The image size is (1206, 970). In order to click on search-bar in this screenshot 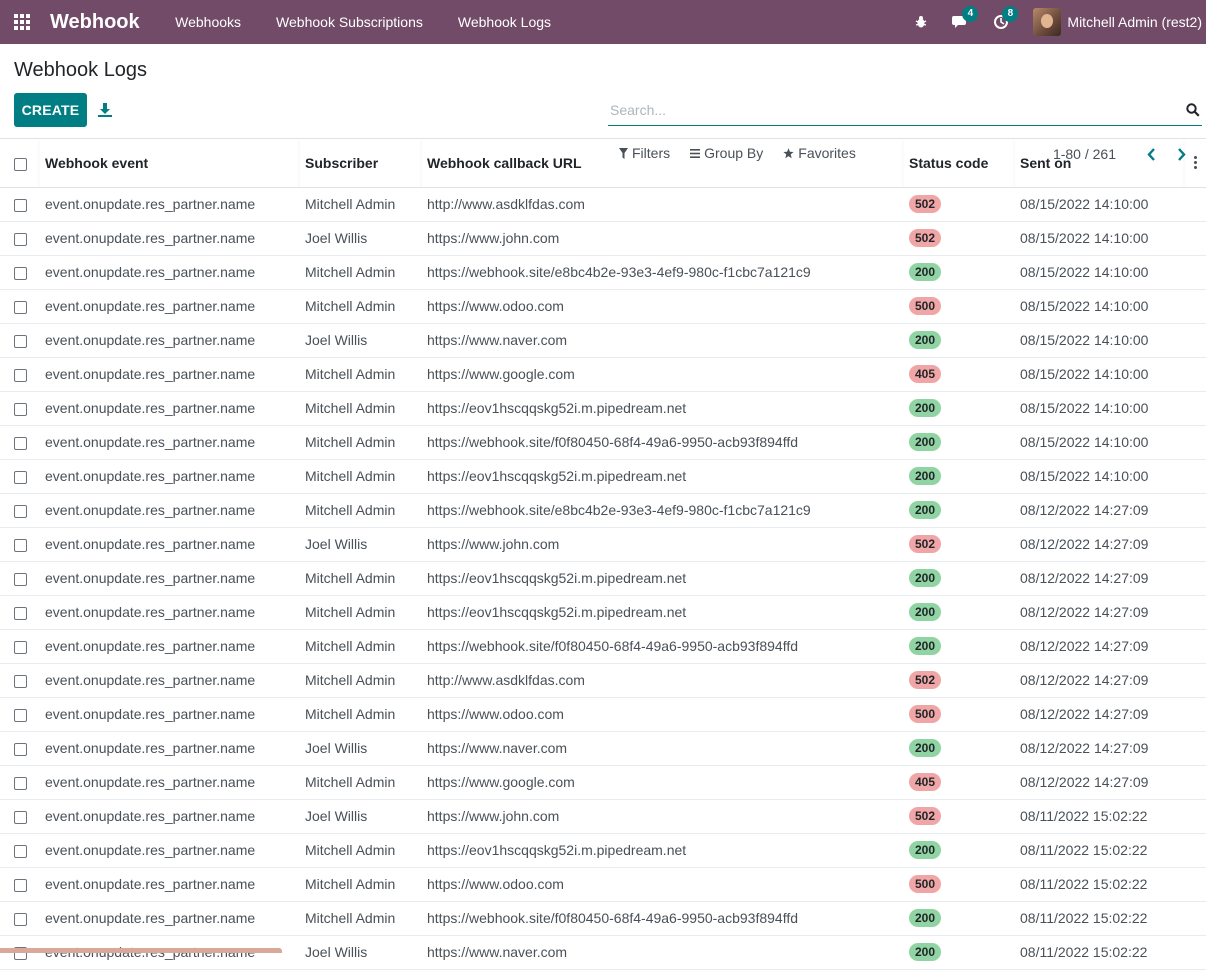, I will do `click(905, 111)`.